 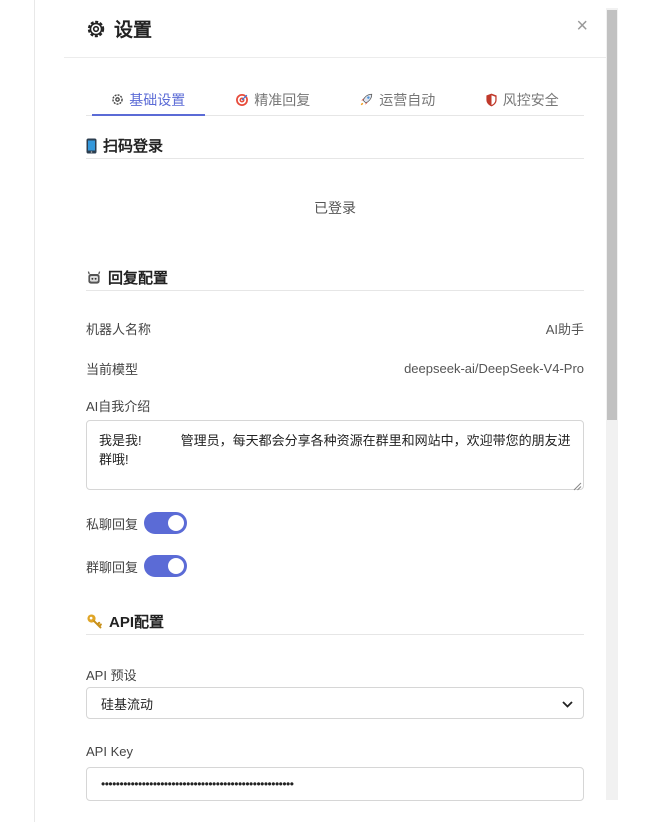 What do you see at coordinates (335, 455) in the screenshot?
I see `intro-textarea: 我是我! 管理员，每天都会分享各种资源在群里和网站中，欢迎带您的朋友进群哦!` at bounding box center [335, 455].